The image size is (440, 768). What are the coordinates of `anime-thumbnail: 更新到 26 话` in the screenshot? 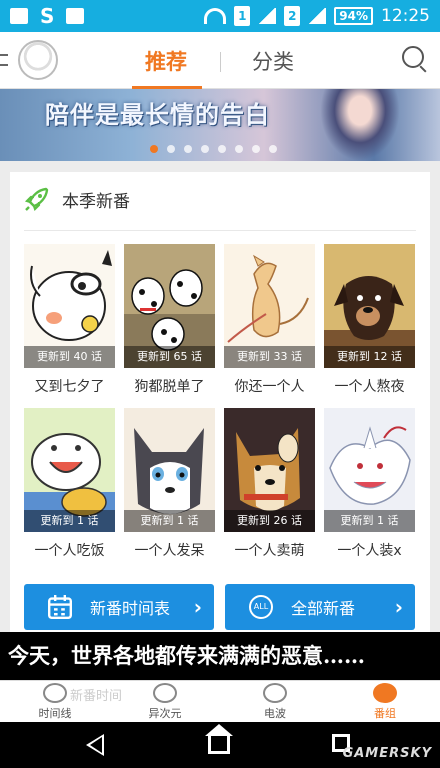 It's located at (269, 470).